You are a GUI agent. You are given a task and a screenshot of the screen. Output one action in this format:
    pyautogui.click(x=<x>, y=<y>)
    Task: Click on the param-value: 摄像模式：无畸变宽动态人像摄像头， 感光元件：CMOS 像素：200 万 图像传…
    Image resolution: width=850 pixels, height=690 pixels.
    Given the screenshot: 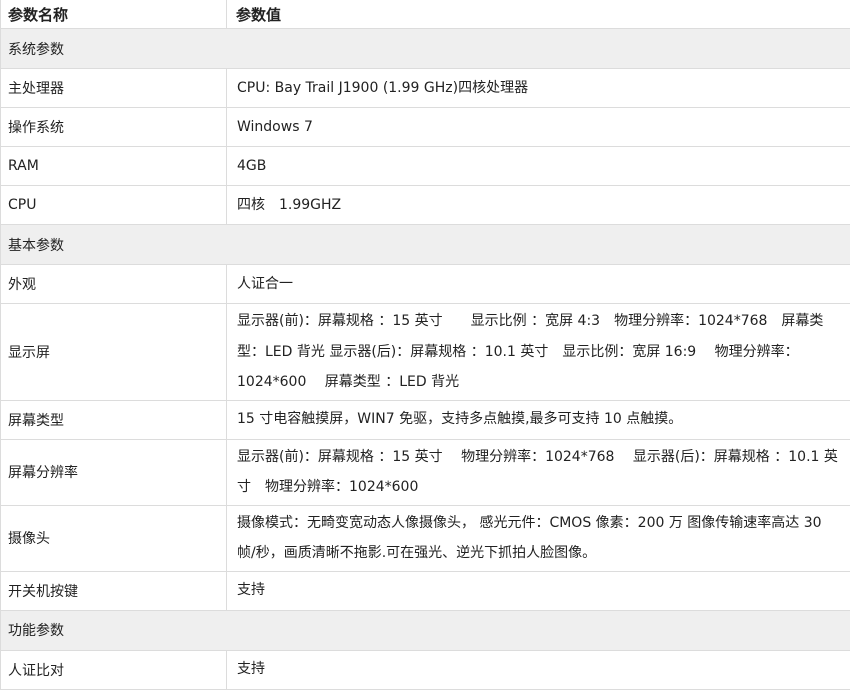 What is the action you would take?
    pyautogui.click(x=538, y=538)
    